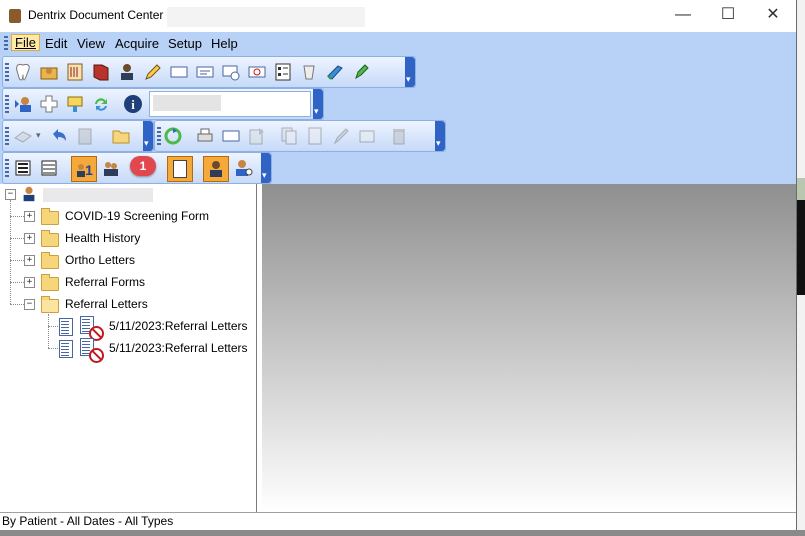 The height and width of the screenshot is (536, 805). I want to click on checklist-icon, so click(283, 72).